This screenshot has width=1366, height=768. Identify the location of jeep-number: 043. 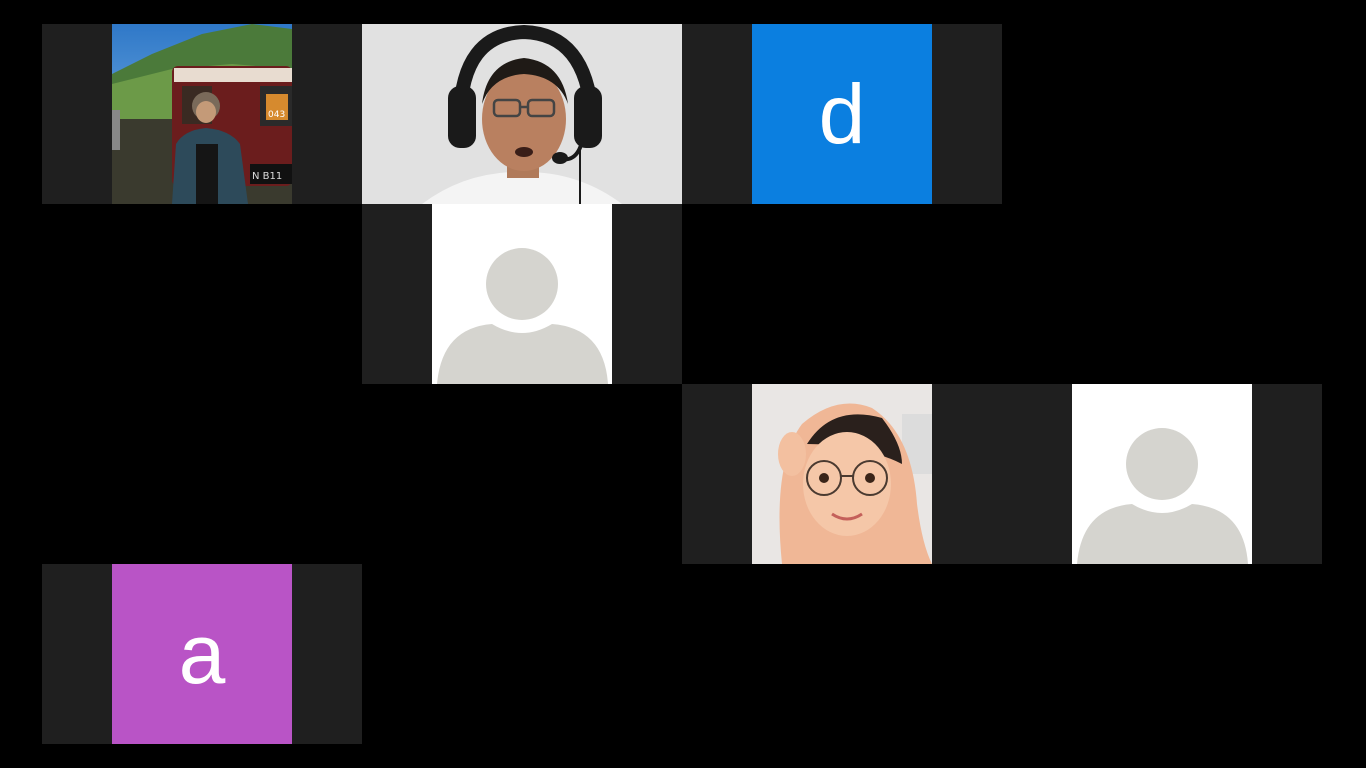
(276, 115).